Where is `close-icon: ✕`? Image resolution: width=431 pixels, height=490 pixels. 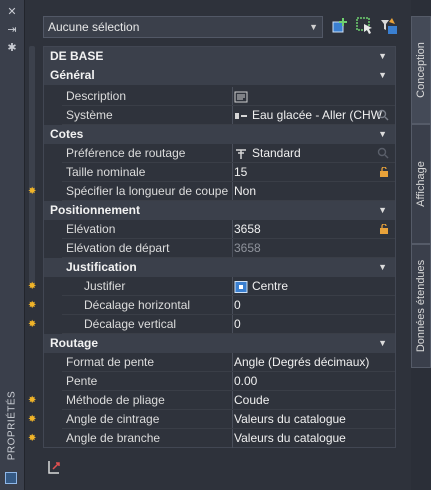
close-icon: ✕ is located at coordinates (12, 12).